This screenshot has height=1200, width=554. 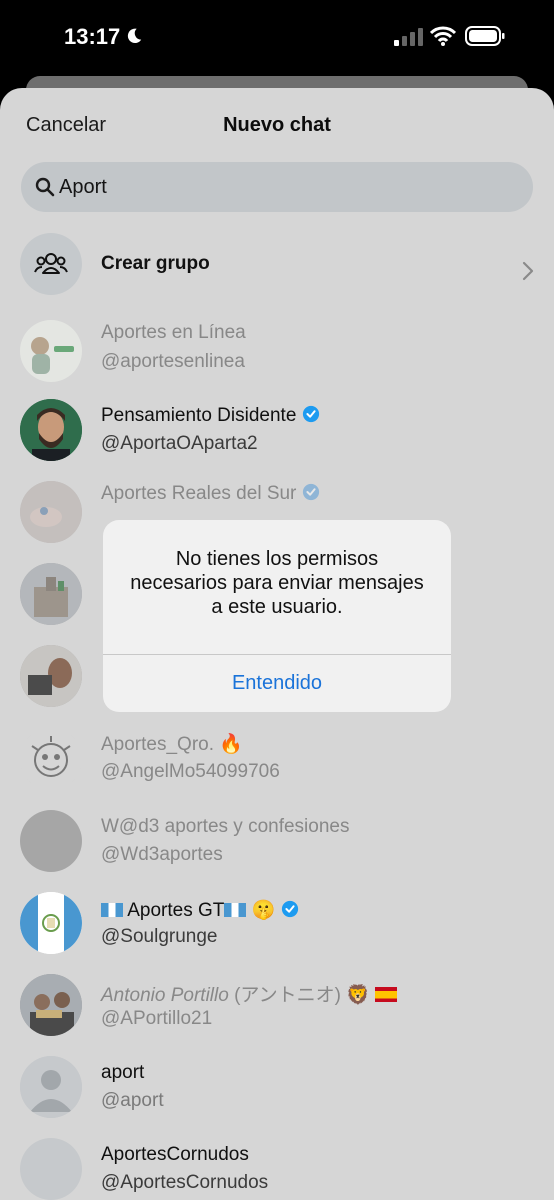 What do you see at coordinates (277, 1097) in the screenshot?
I see `list-item: aport @aport` at bounding box center [277, 1097].